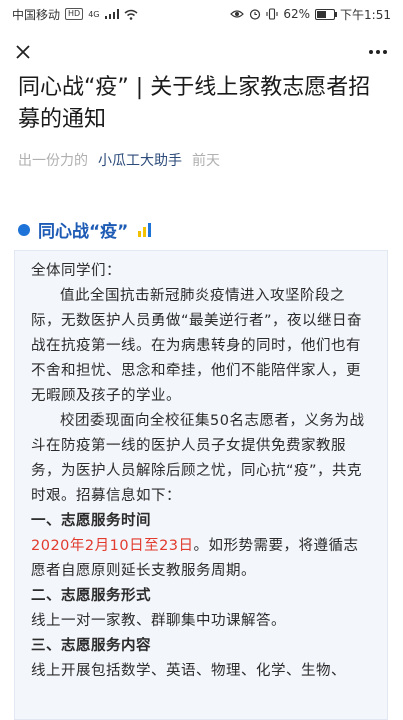 Image resolution: width=403 pixels, height=720 pixels. I want to click on service-content-text: 线上开展包括数学、英语、物理、化学、生物、, so click(188, 671).